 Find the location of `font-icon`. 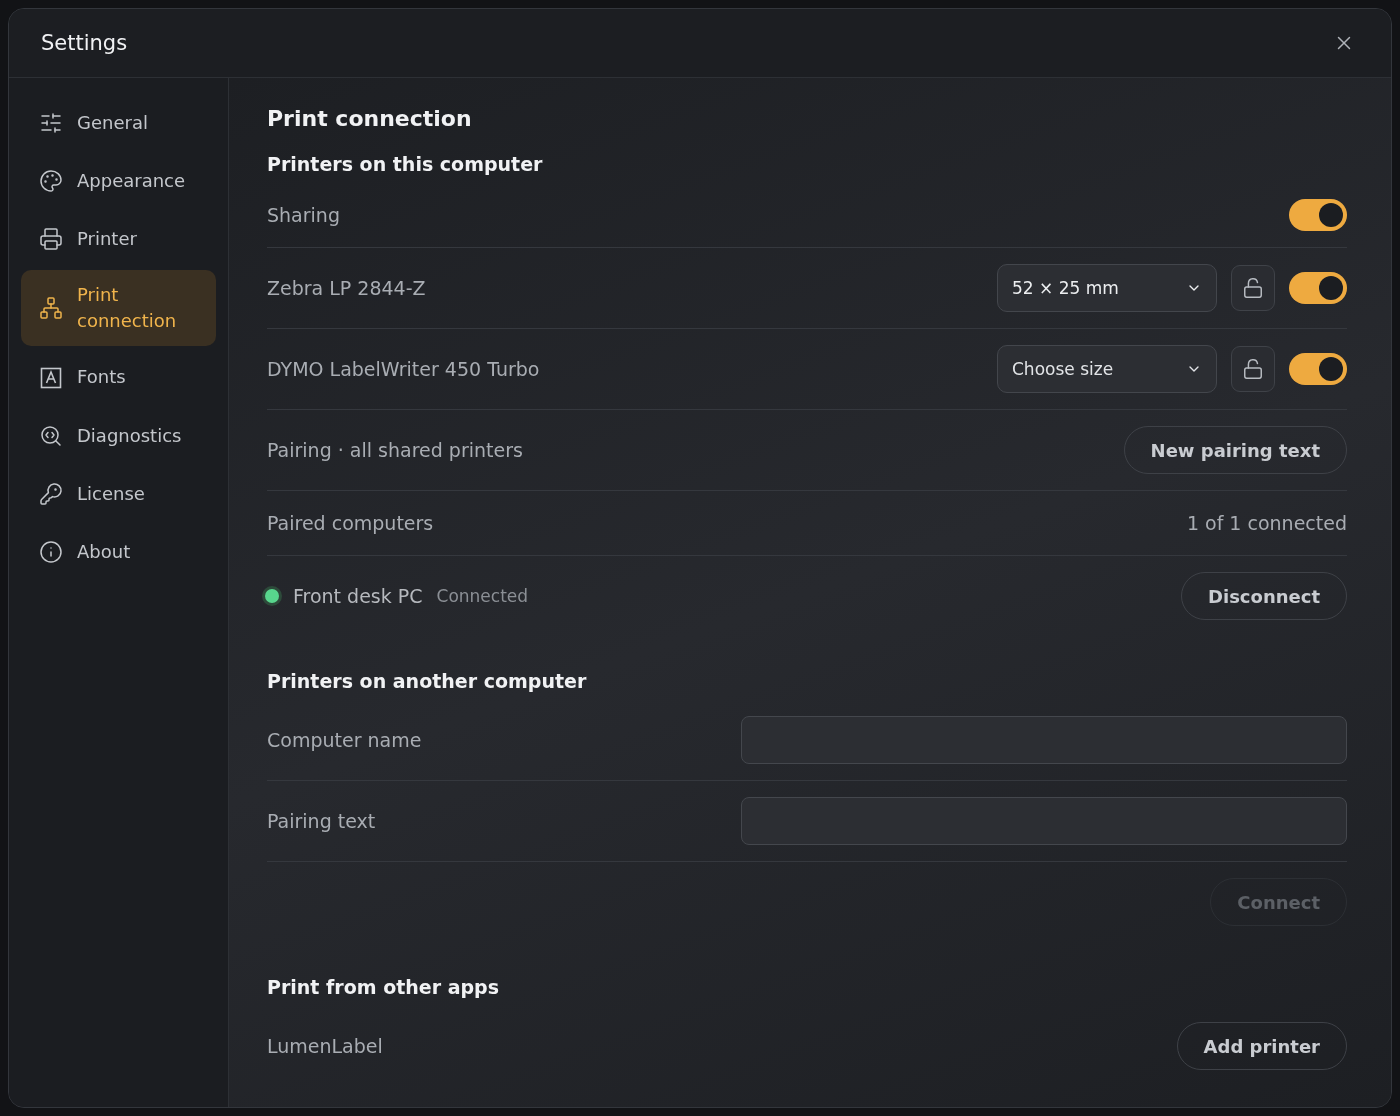

font-icon is located at coordinates (51, 377).